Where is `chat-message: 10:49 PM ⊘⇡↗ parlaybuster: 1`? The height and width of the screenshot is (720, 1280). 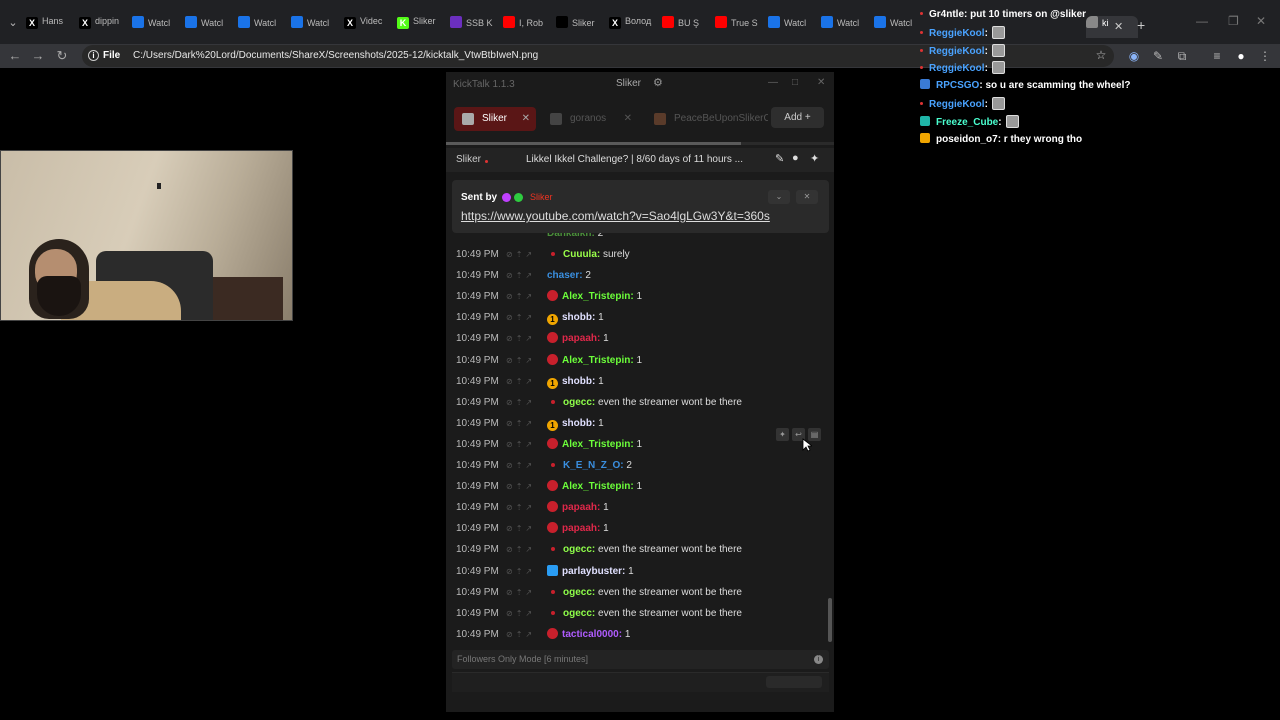 chat-message: 10:49 PM ⊘⇡↗ parlaybuster: 1 is located at coordinates (545, 571).